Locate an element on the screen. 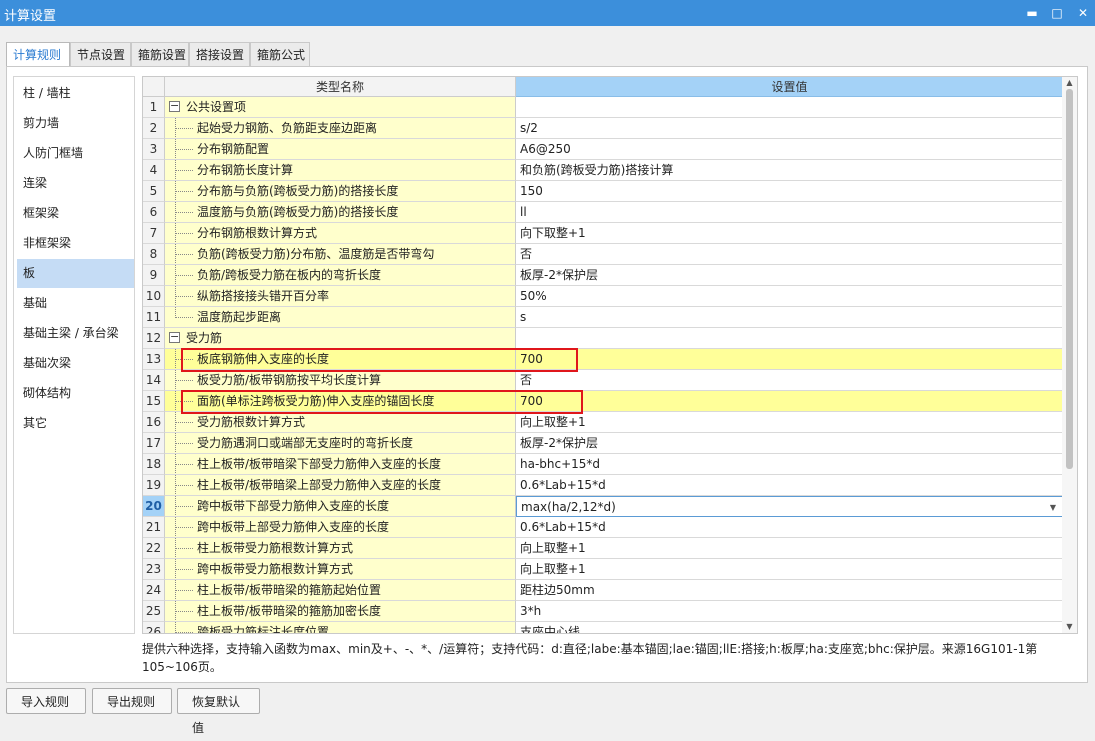 The width and height of the screenshot is (1095, 741). value-cell: 50% is located at coordinates (789, 296).